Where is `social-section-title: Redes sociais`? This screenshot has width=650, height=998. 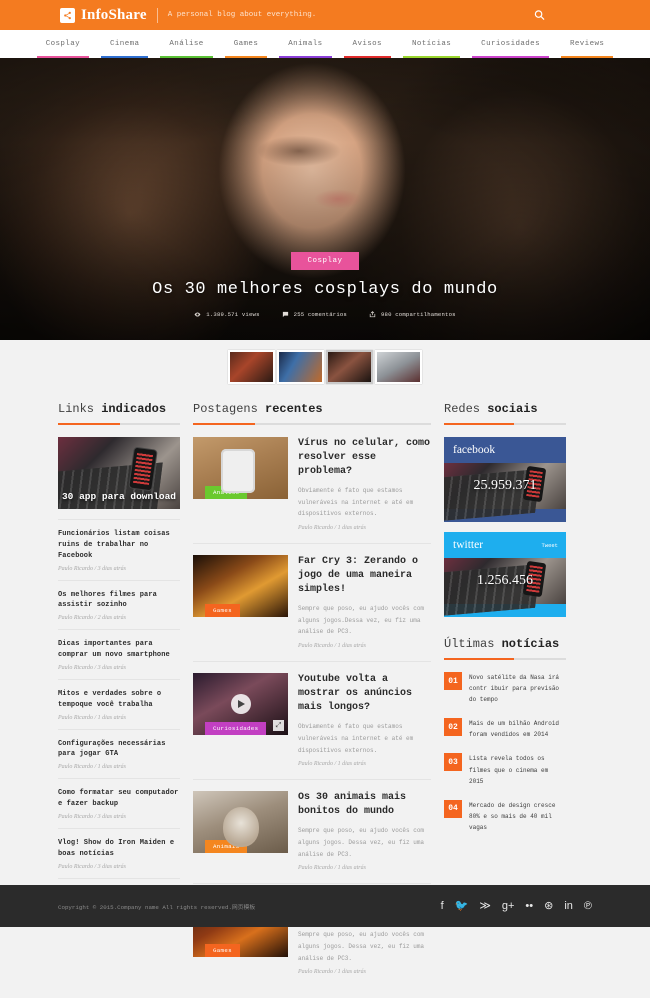 social-section-title: Redes sociais is located at coordinates (505, 412).